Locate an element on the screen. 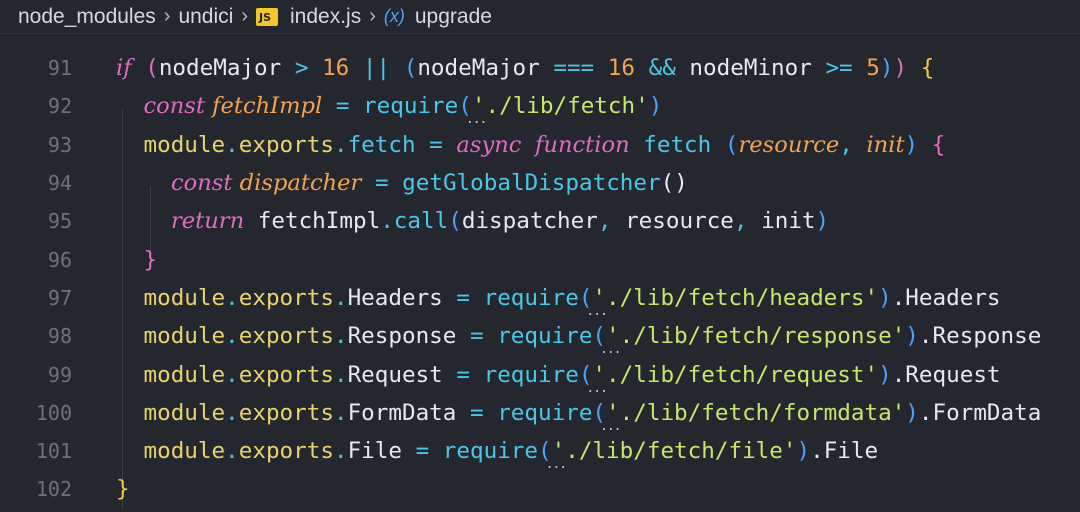 The image size is (1080, 512). code-token: >= is located at coordinates (839, 68).